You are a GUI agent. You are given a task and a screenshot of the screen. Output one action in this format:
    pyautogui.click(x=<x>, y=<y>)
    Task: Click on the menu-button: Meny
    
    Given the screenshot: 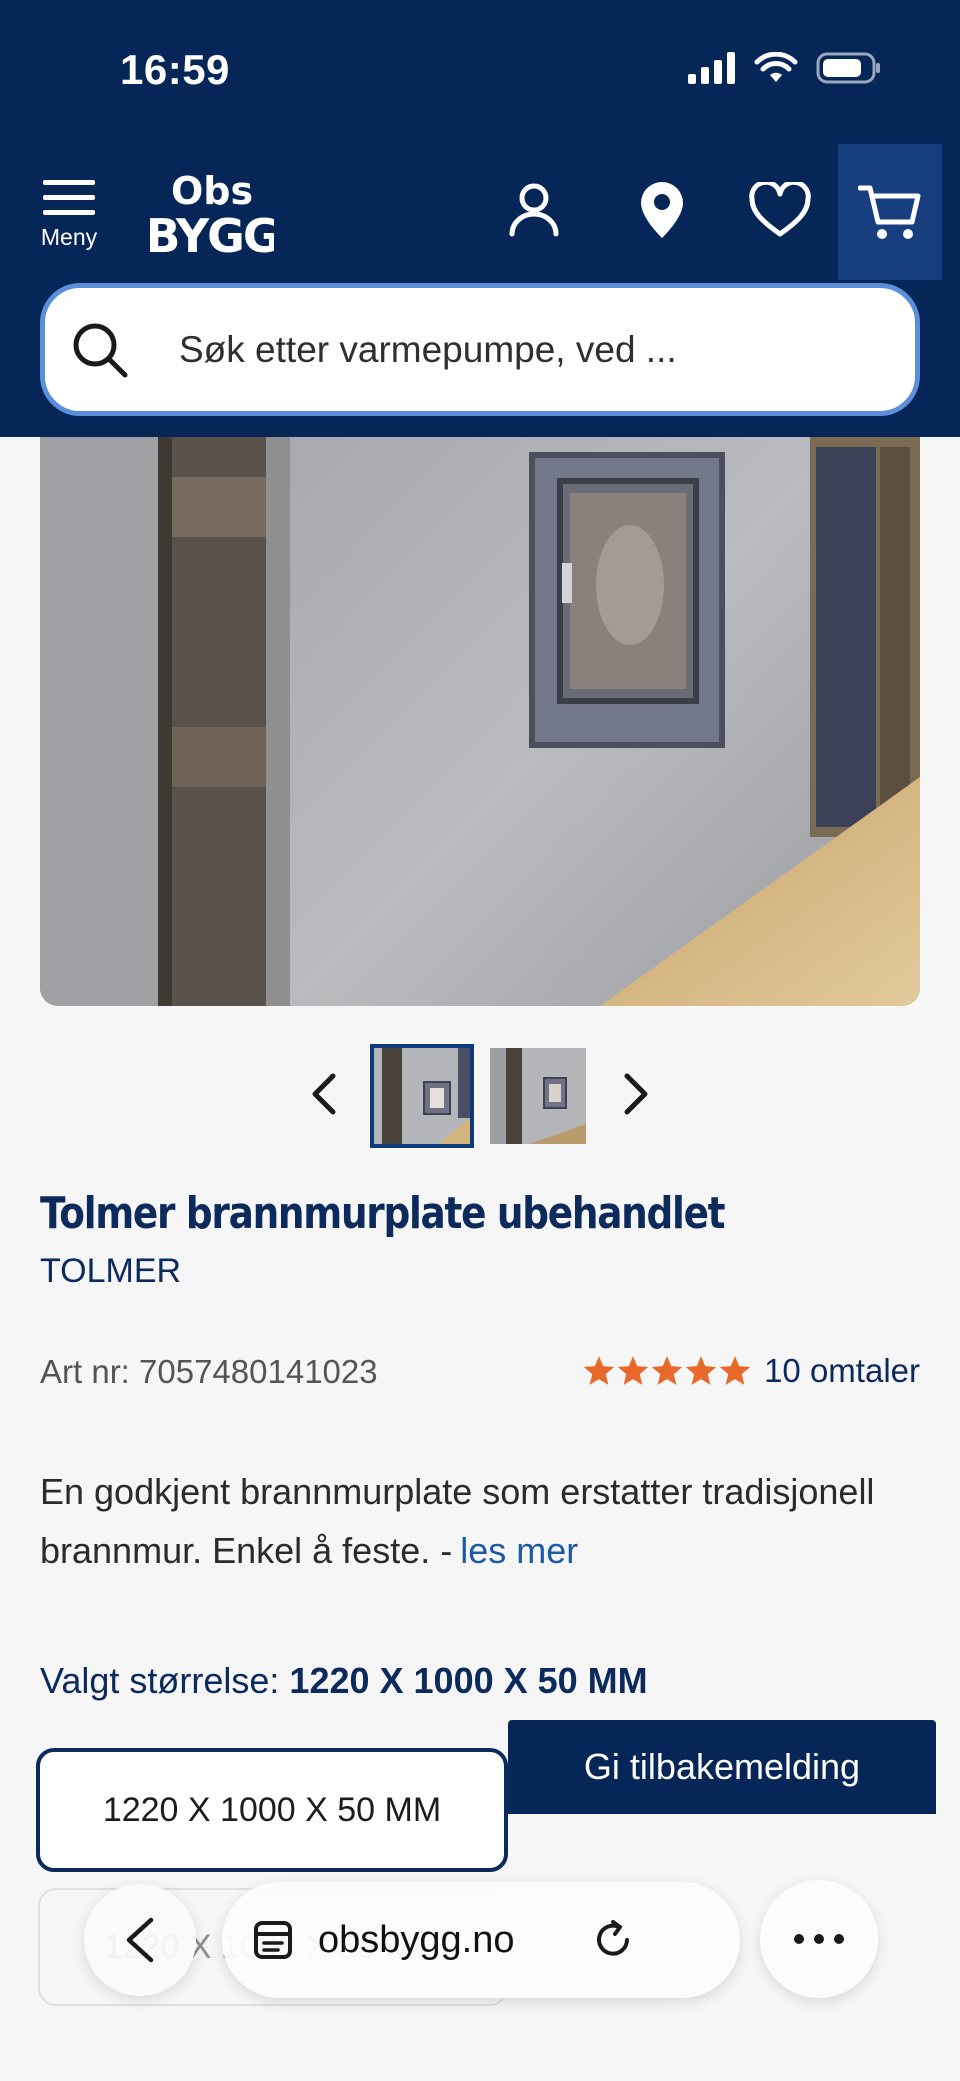 What is the action you would take?
    pyautogui.click(x=69, y=219)
    